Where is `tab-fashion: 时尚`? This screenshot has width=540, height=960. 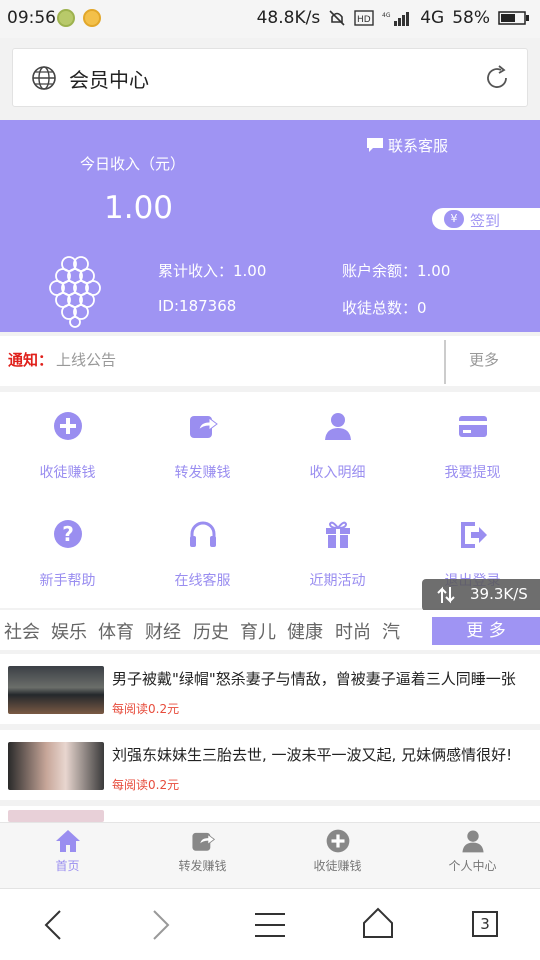
tab-fashion: 时尚 is located at coordinates (353, 631).